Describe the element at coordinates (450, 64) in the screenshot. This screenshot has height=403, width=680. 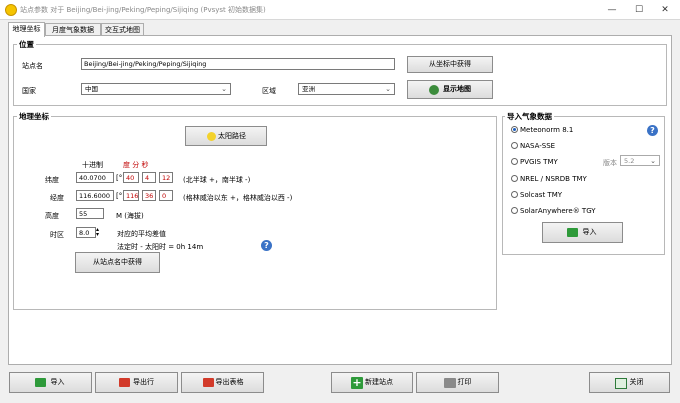
I see `from-coords-button: 从坐标中获得` at that location.